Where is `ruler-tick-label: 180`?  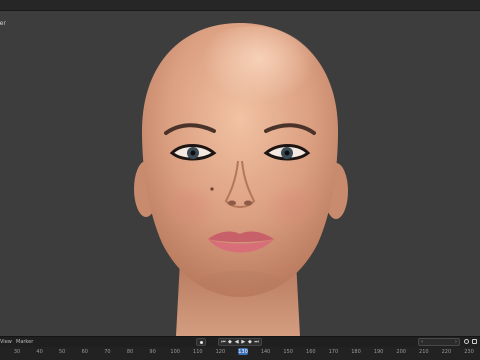
ruler-tick-label: 180 is located at coordinates (356, 352).